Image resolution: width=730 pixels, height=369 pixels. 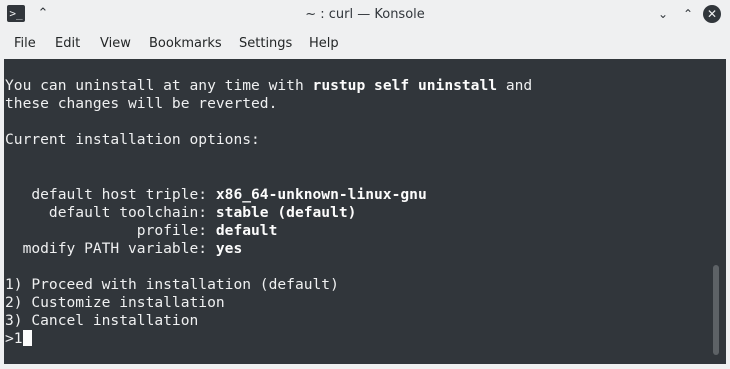 I want to click on menu-file: File, so click(x=25, y=44).